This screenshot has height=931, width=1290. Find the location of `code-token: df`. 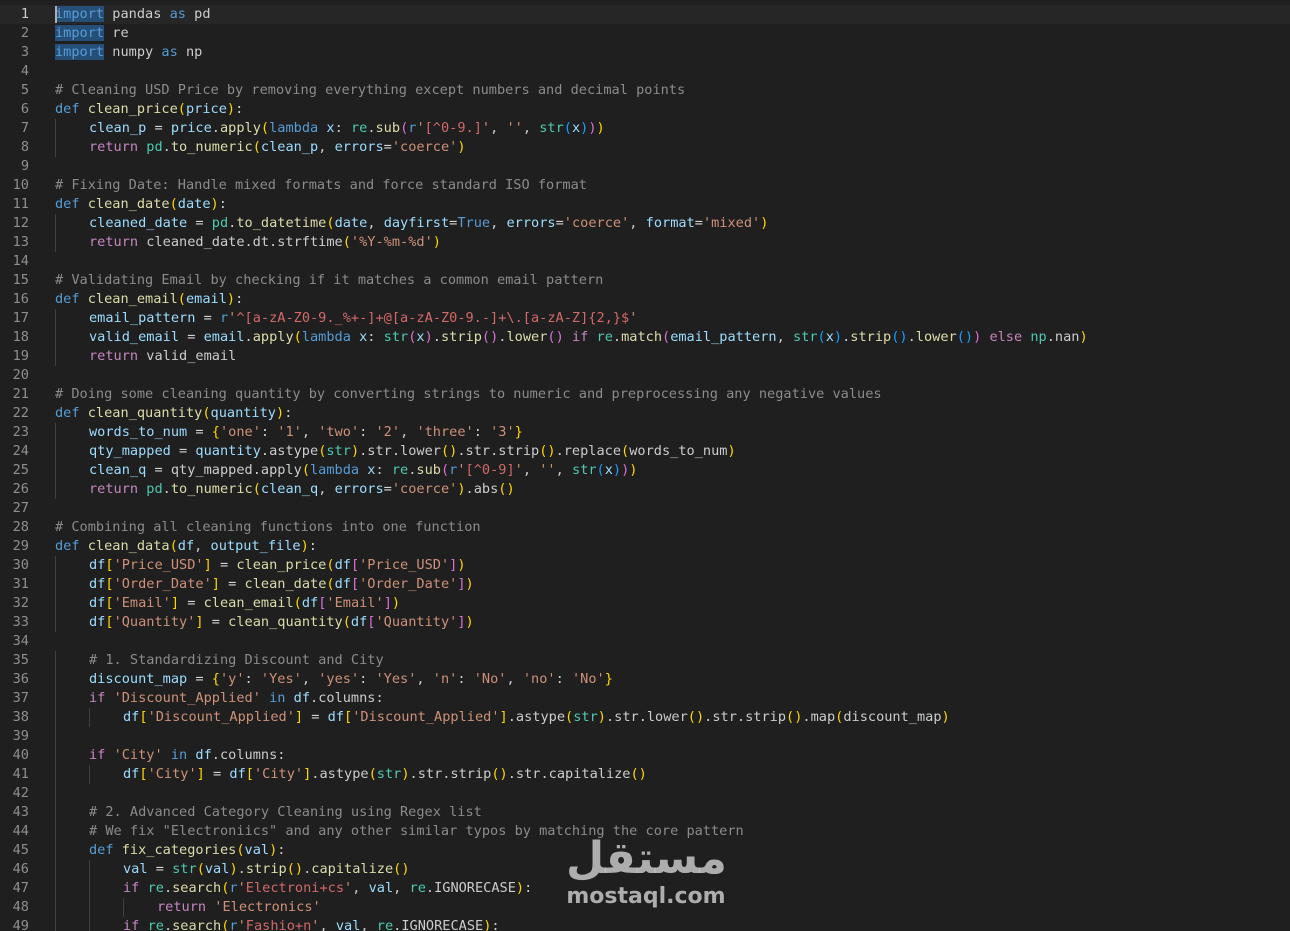

code-token: df is located at coordinates (342, 584).